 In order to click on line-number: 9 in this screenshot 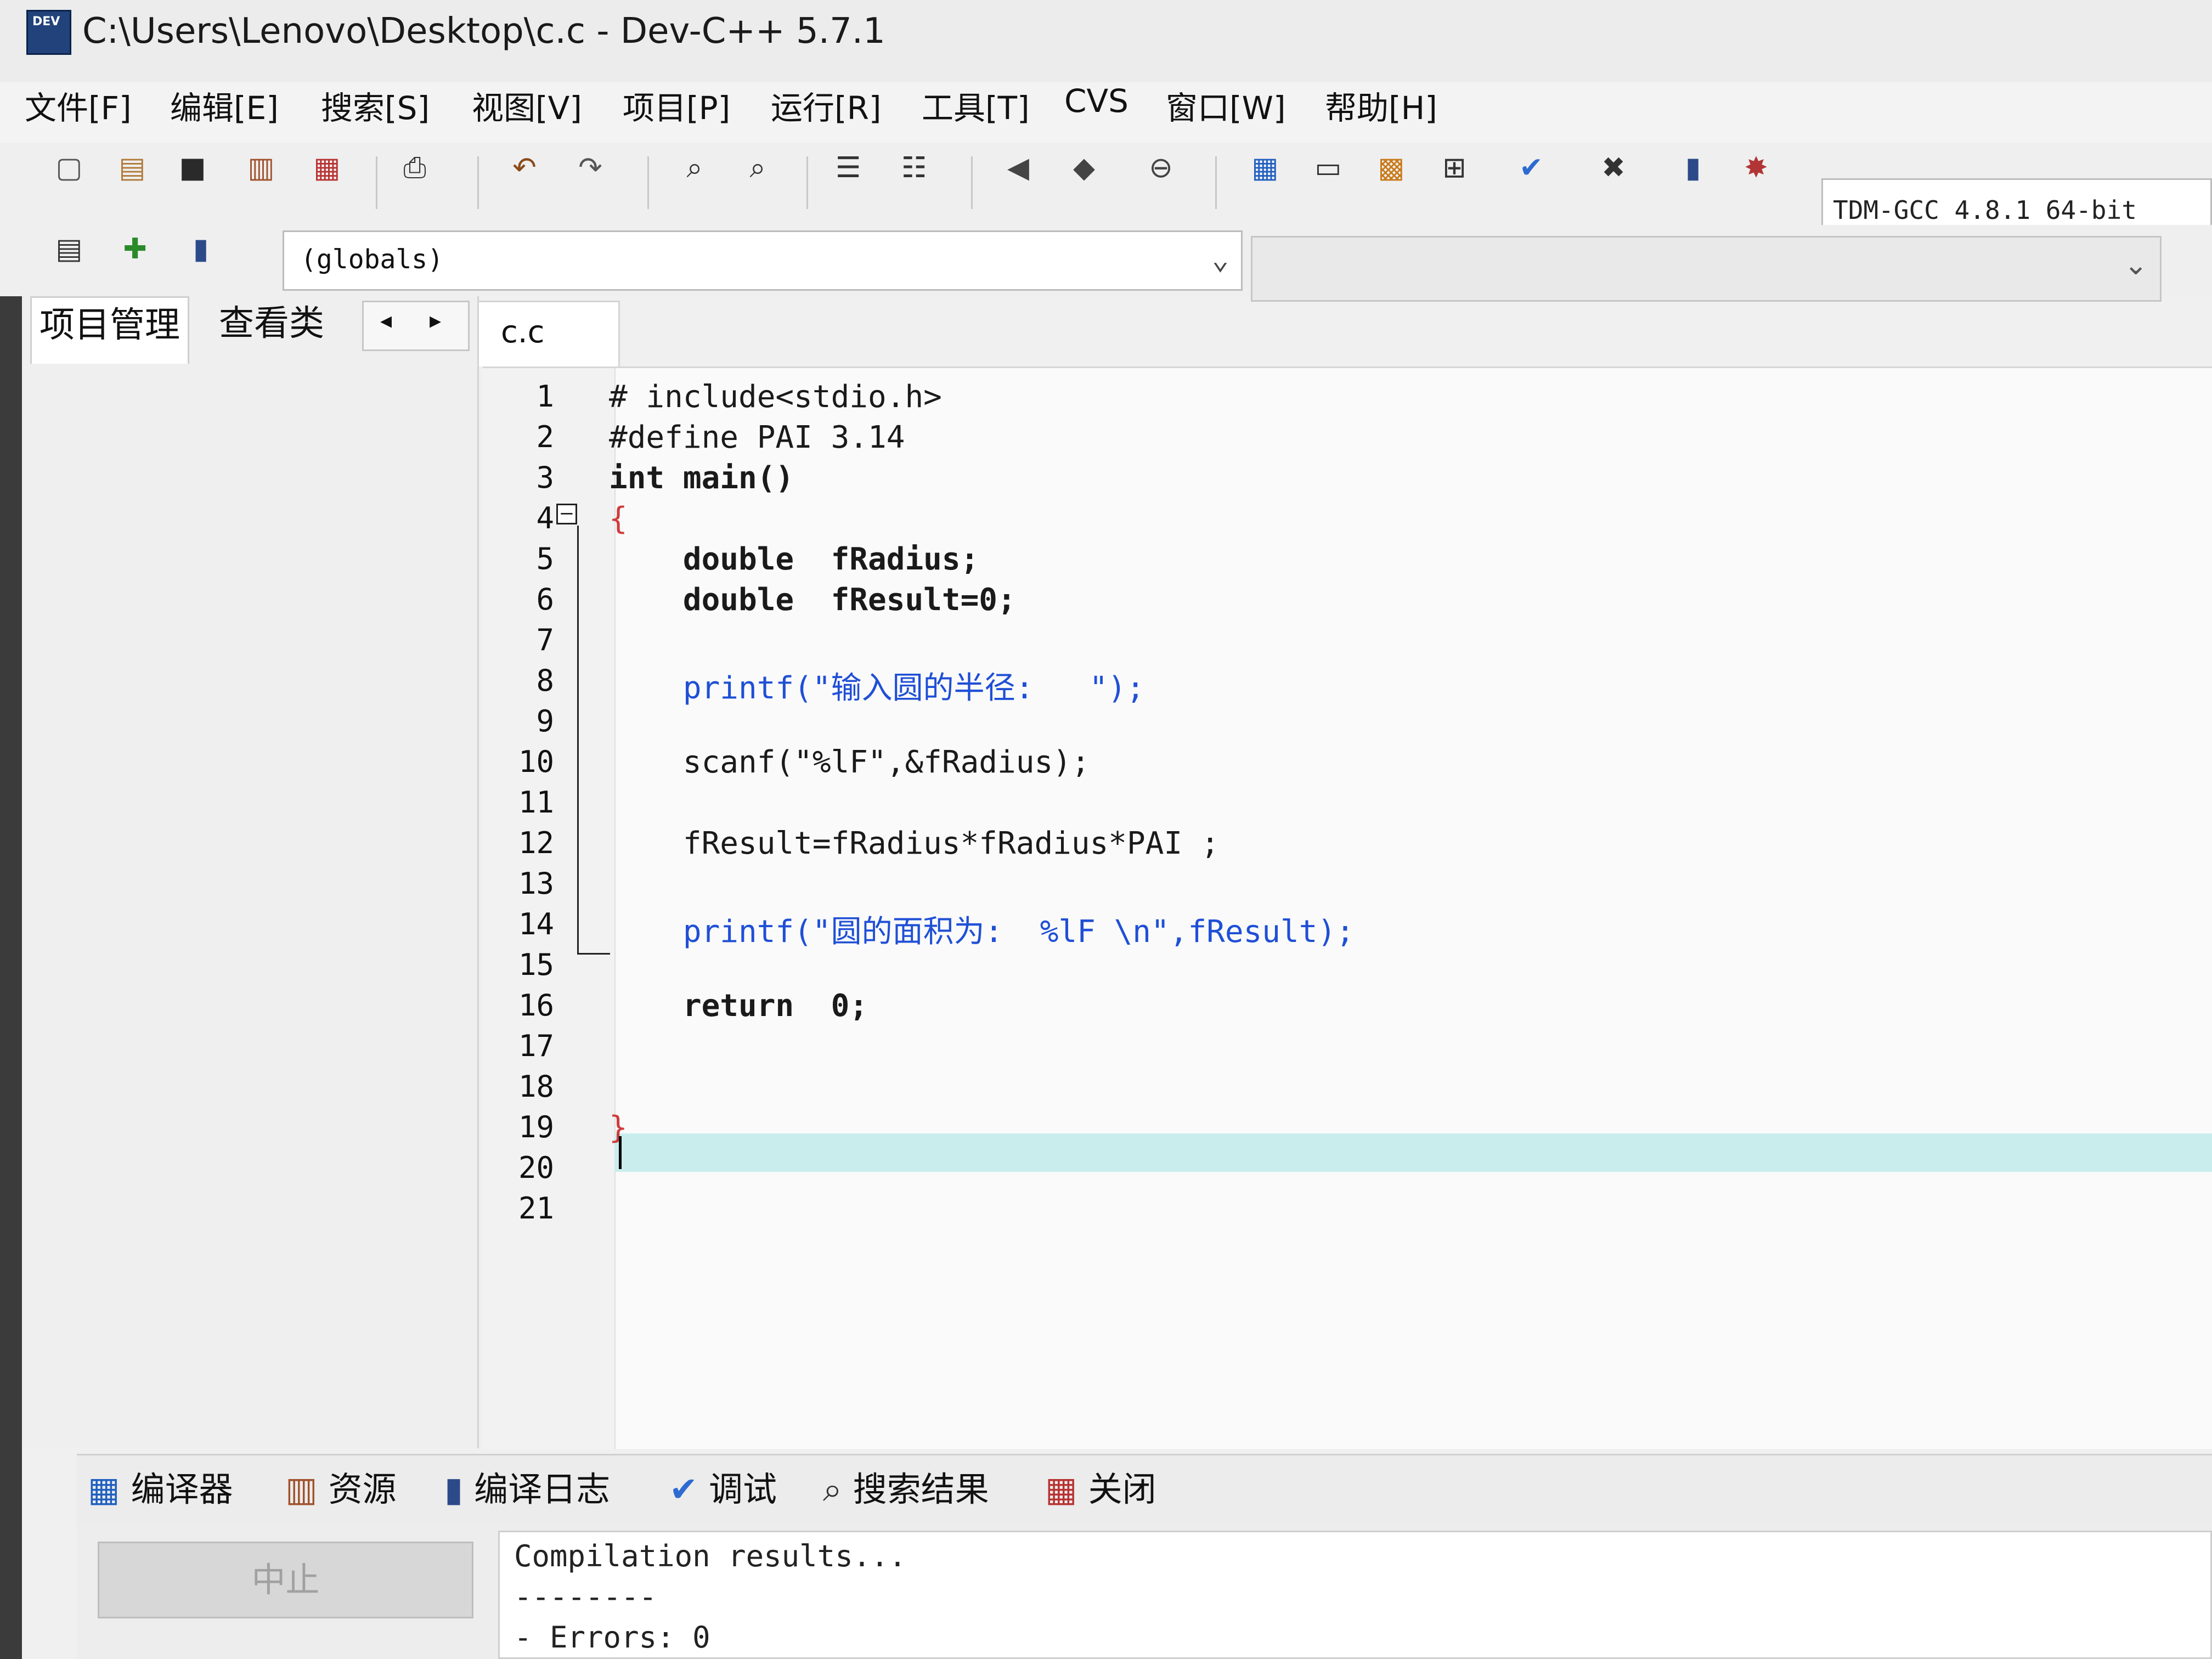, I will do `click(545, 721)`.